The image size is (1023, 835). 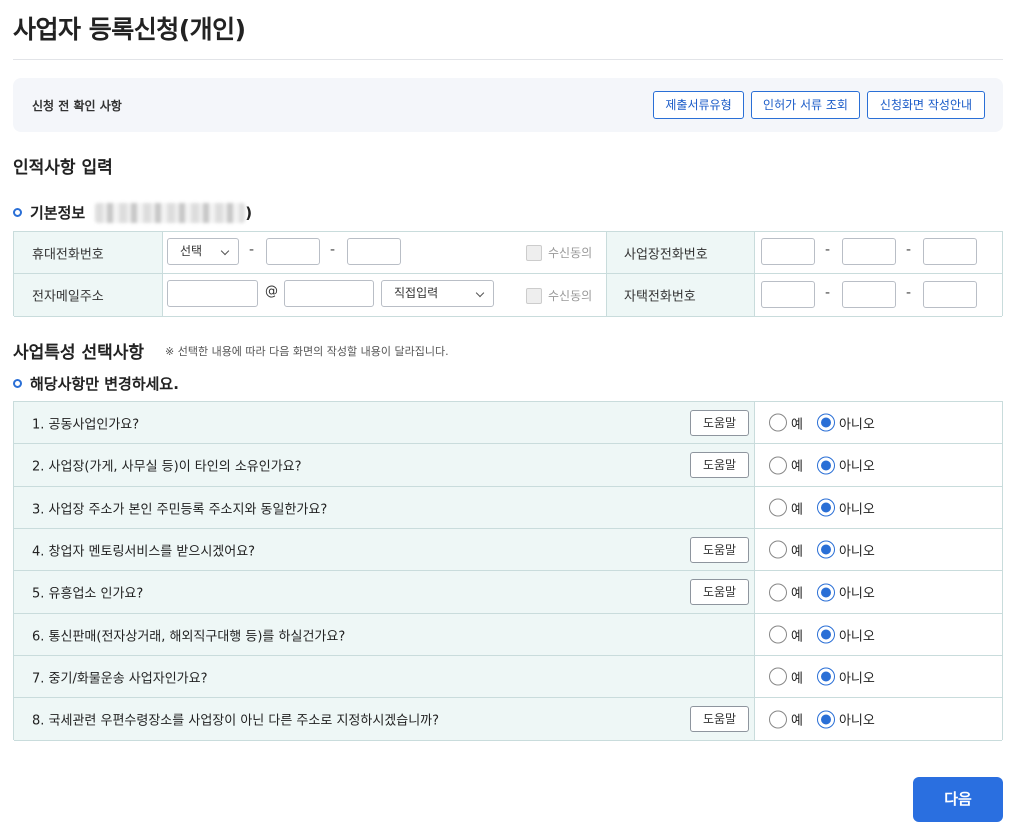 What do you see at coordinates (68, 297) in the screenshot?
I see `email-label: 전자메일주소` at bounding box center [68, 297].